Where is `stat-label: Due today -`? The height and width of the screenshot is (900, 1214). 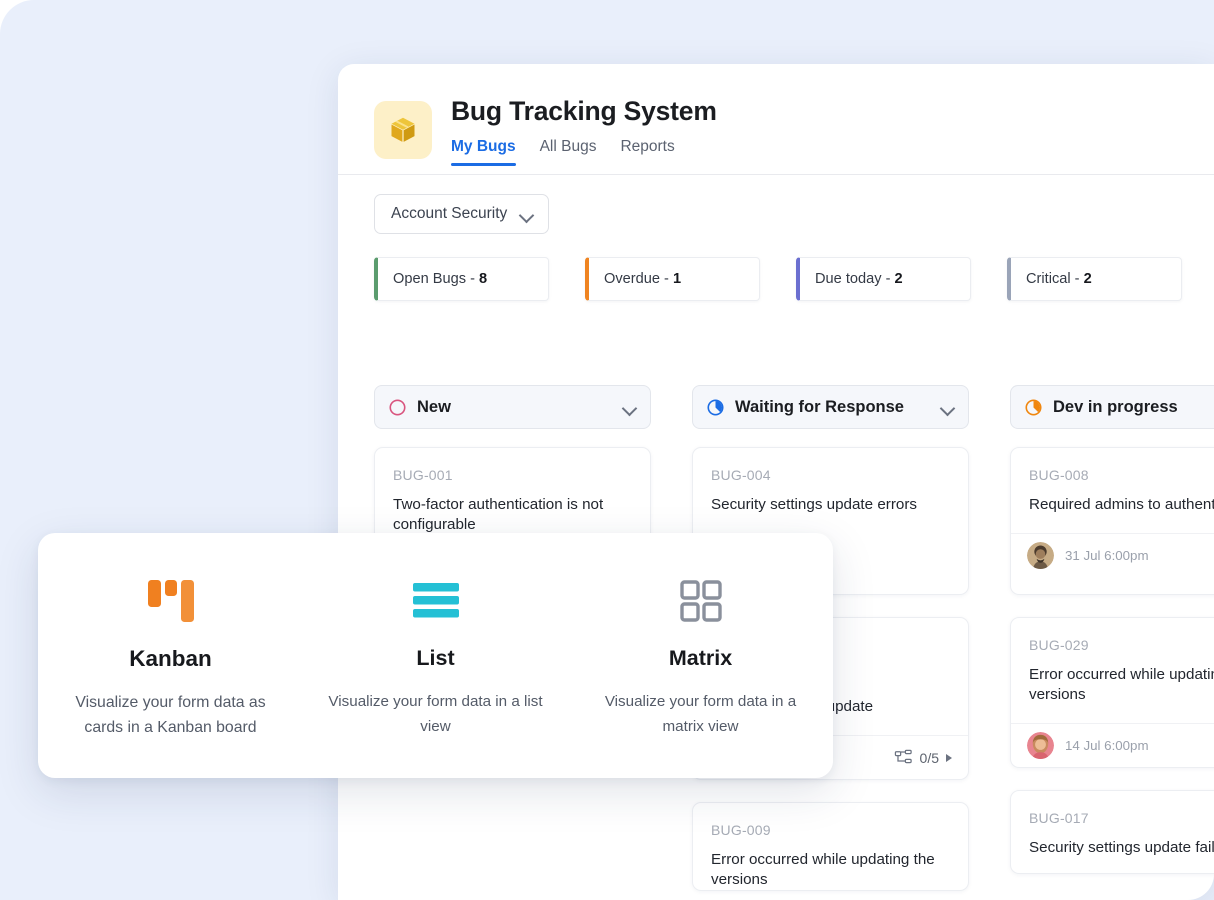 stat-label: Due today - is located at coordinates (855, 279).